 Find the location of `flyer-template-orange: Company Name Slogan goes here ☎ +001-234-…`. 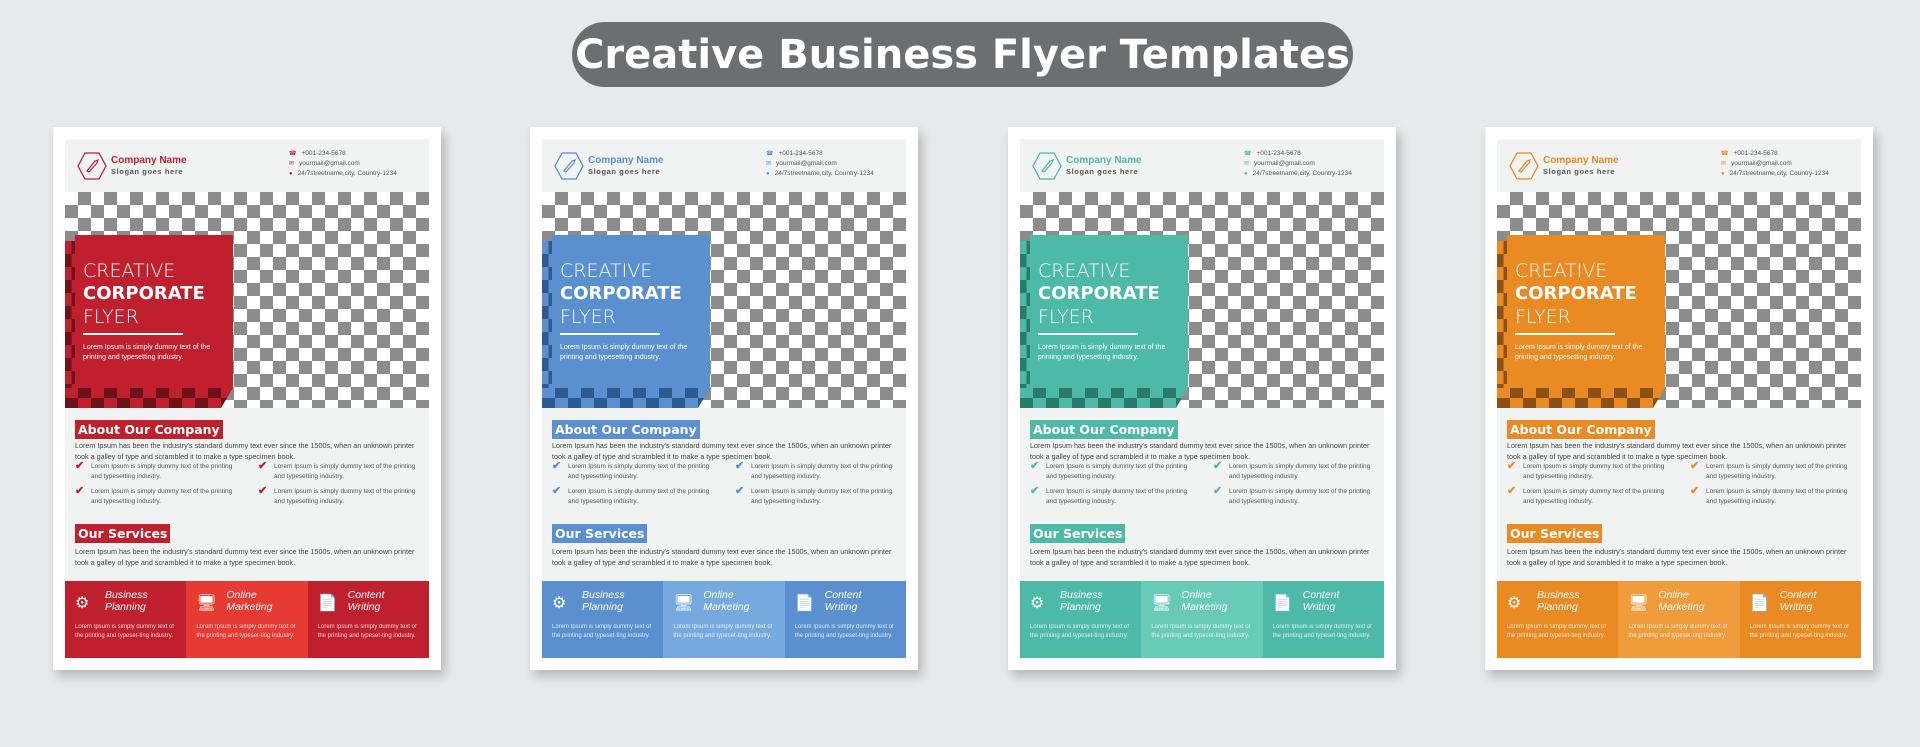

flyer-template-orange: Company Name Slogan goes here ☎ +001-234-… is located at coordinates (1679, 398).